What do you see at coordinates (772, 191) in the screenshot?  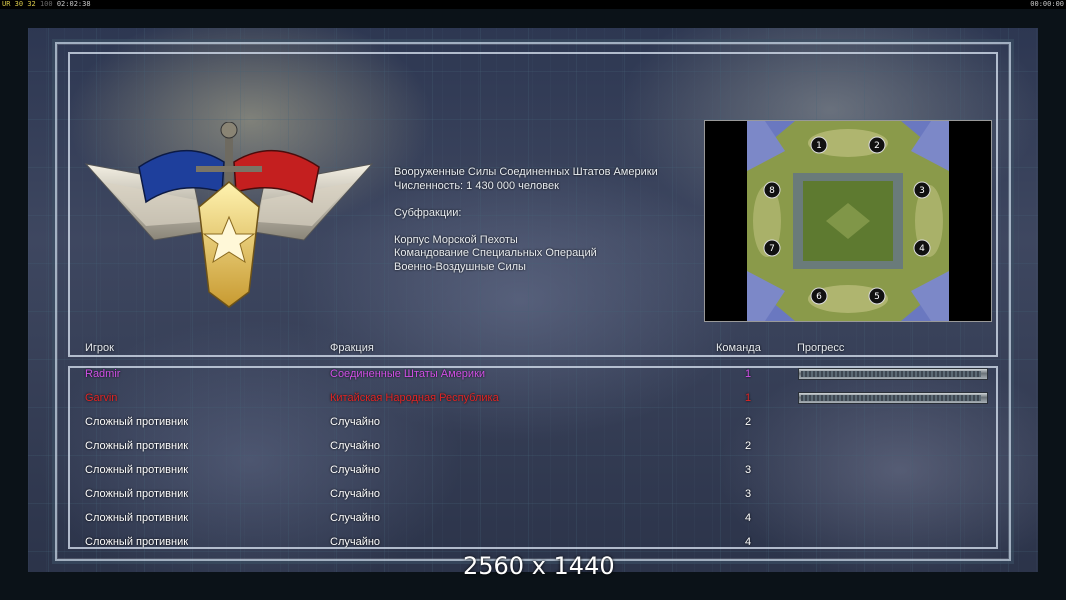 I see `start-slot-8-label: 8` at bounding box center [772, 191].